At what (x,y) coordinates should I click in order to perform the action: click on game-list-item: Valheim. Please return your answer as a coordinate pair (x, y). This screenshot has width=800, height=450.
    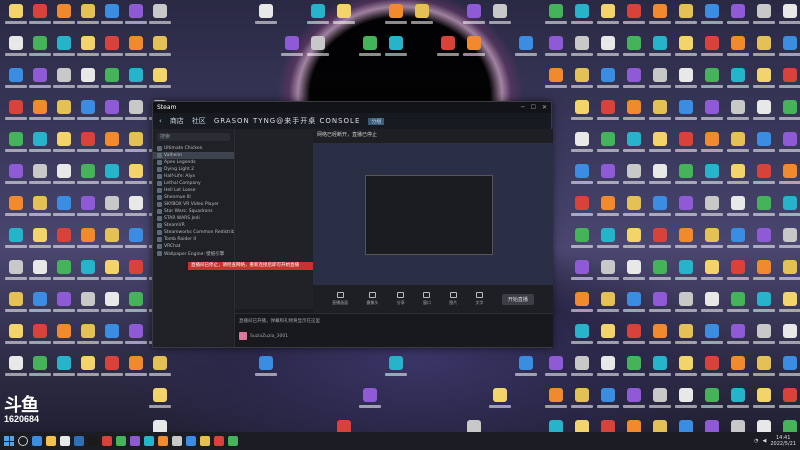
    Looking at the image, I should click on (193, 155).